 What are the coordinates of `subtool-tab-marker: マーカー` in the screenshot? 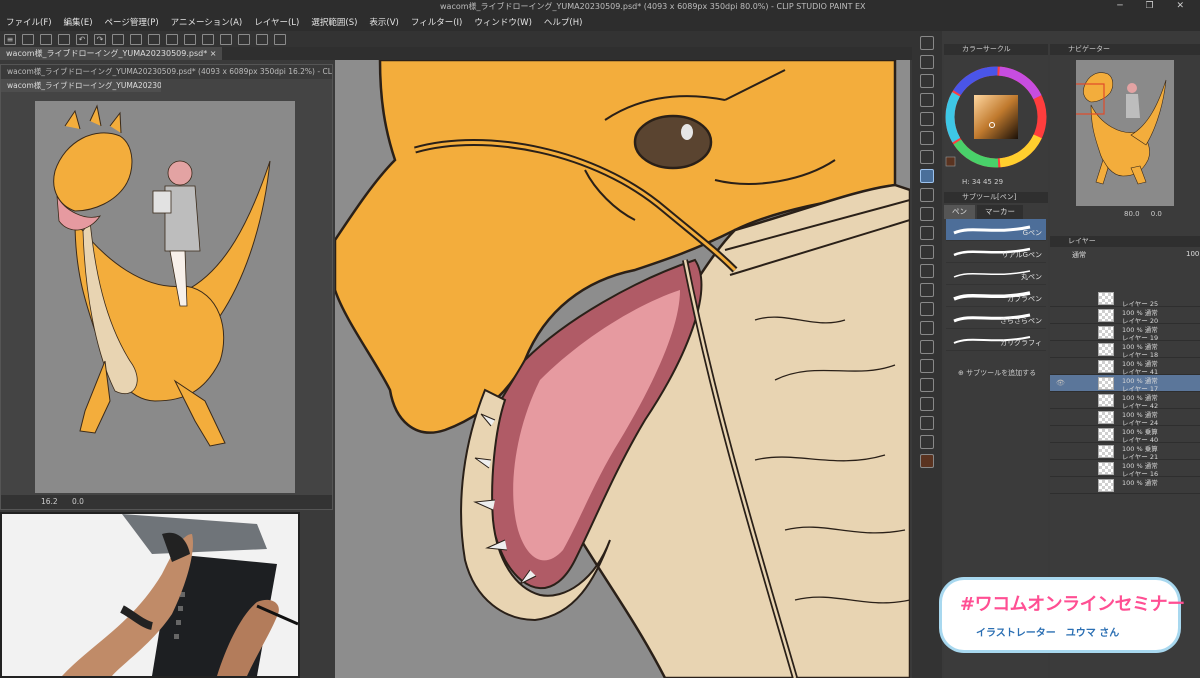 It's located at (1000, 212).